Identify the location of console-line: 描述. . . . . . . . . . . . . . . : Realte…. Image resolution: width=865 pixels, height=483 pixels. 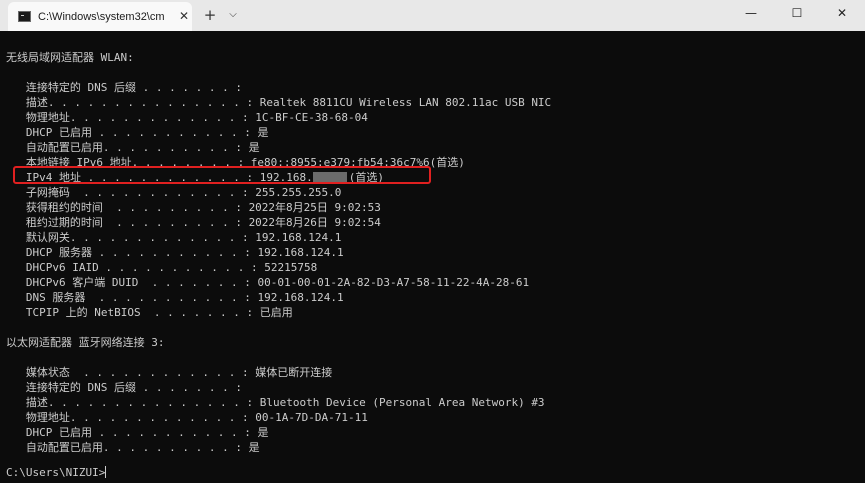
(279, 102).